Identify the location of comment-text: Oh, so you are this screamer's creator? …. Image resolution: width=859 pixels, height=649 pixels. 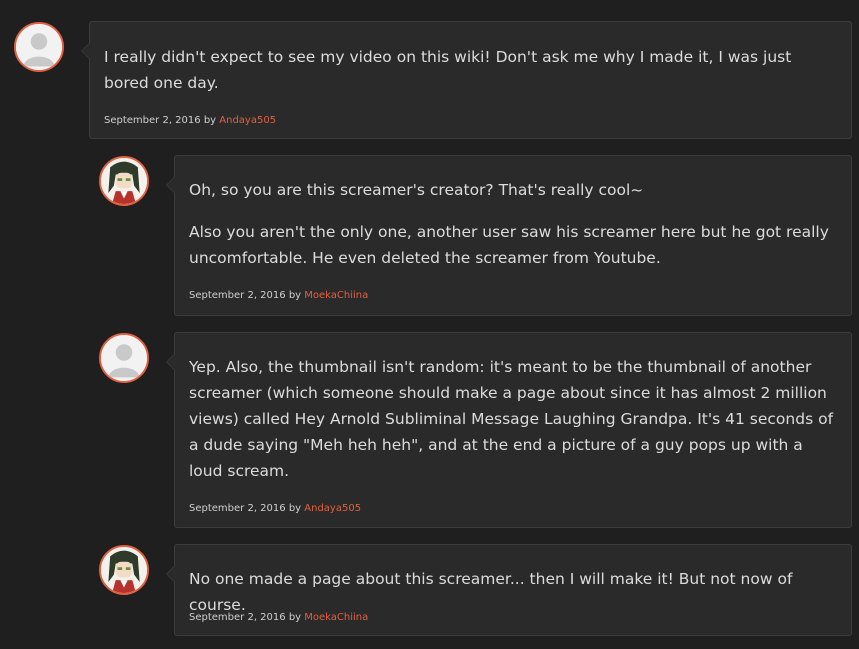
(416, 190).